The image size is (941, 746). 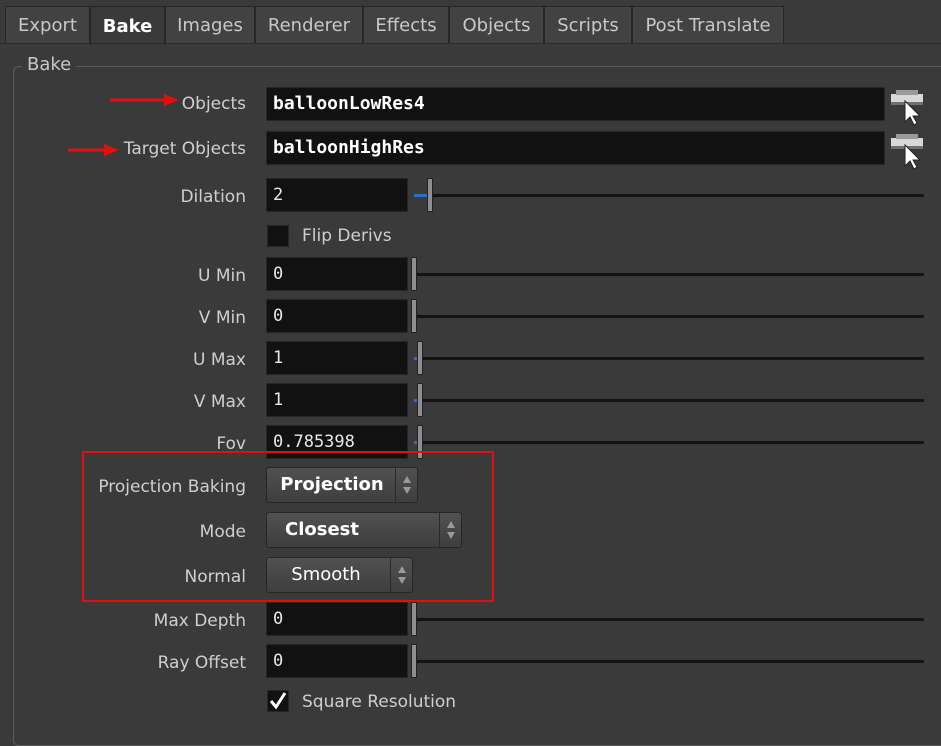 I want to click on max-depth-field: 0, so click(x=337, y=619).